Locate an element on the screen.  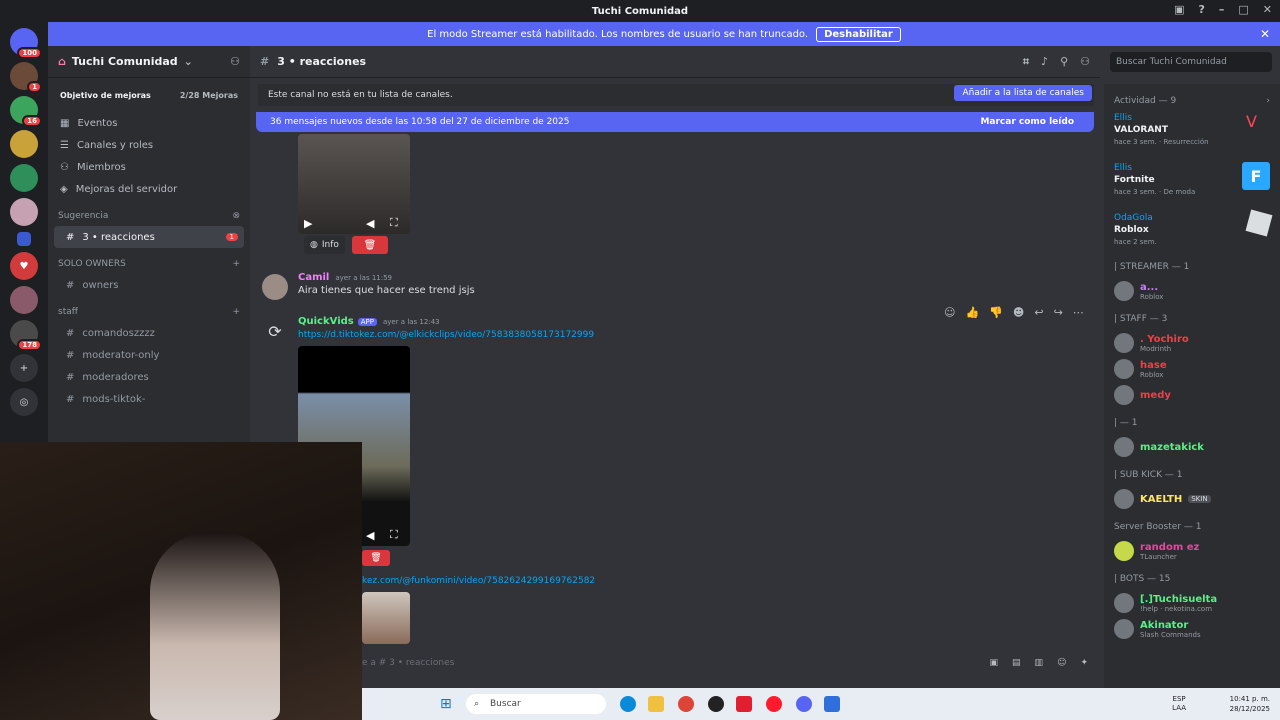
threads-icon: ⌗ is located at coordinates (1026, 62).